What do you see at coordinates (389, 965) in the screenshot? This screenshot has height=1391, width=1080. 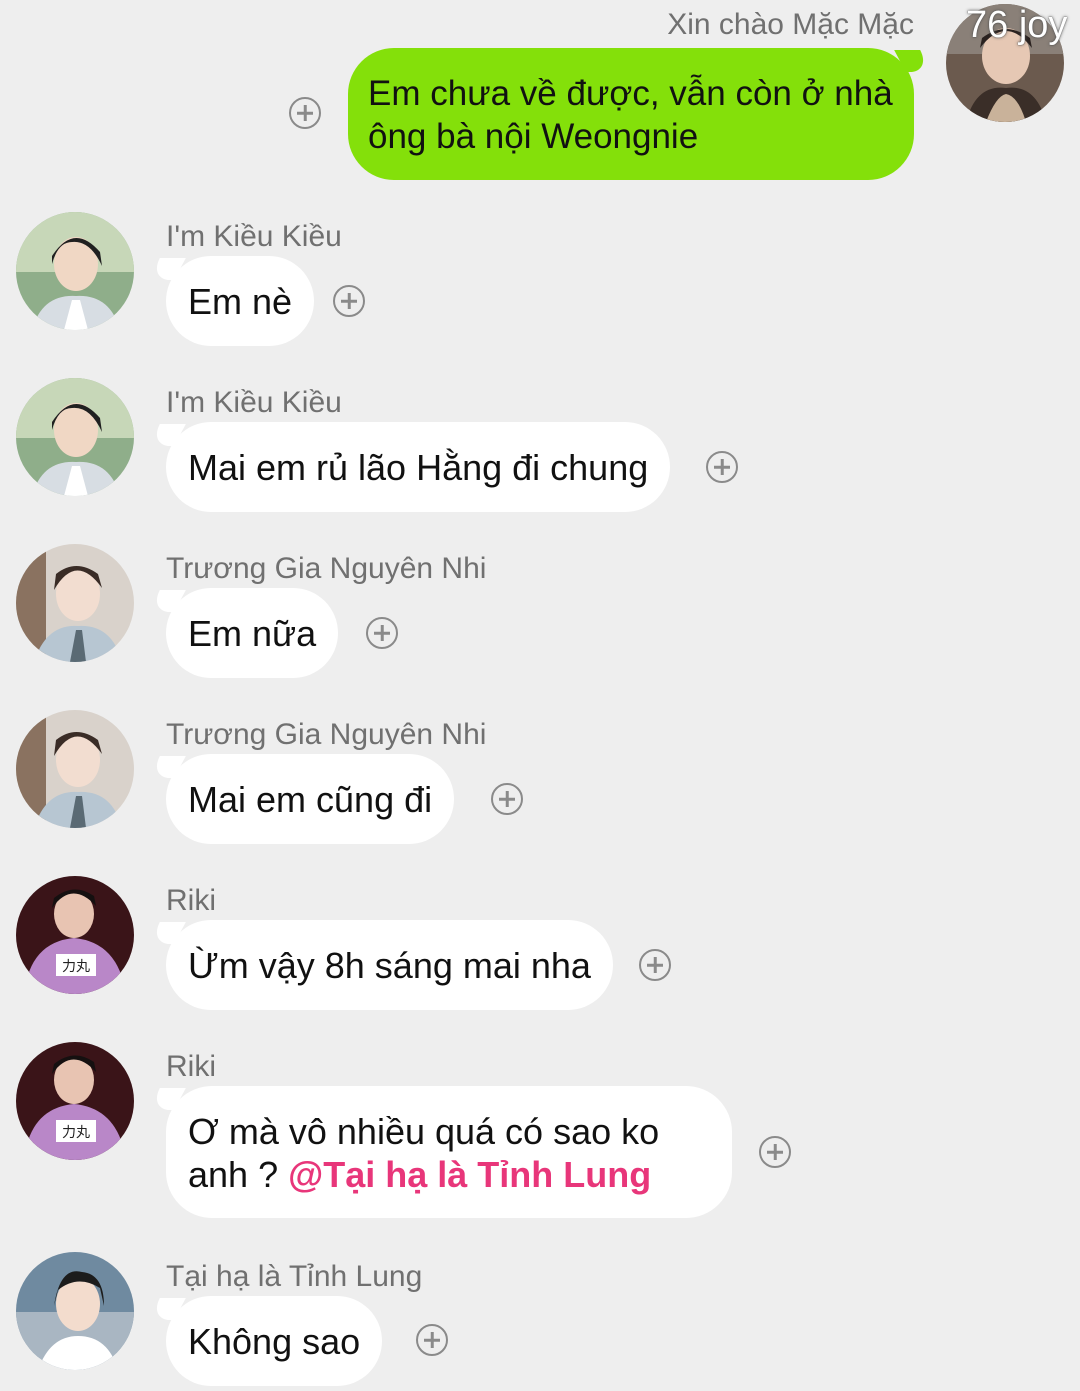 I see `message-bubble: Ừm vậy 8h sáng mai nha` at bounding box center [389, 965].